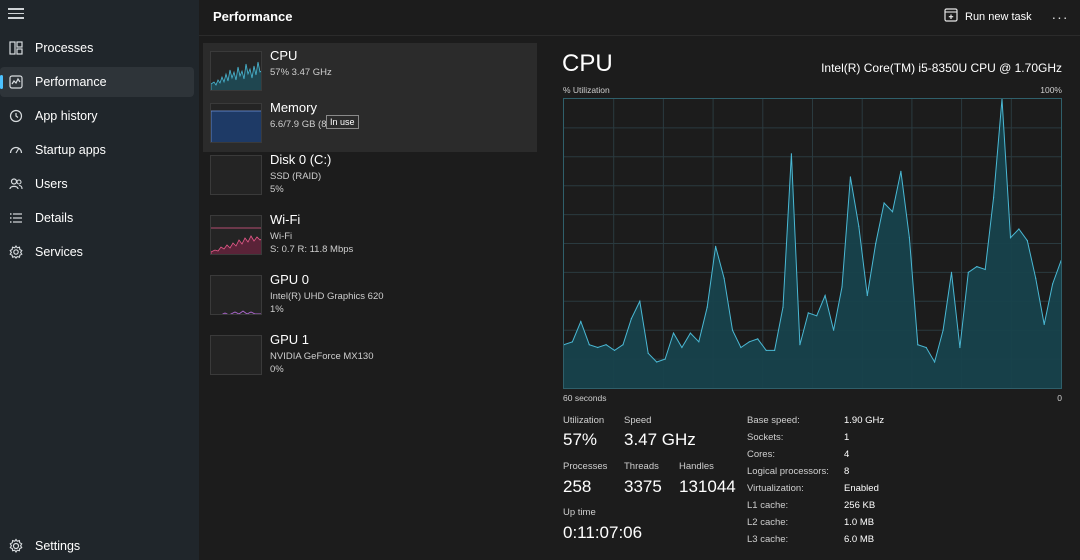  I want to click on device-item-gpu-1: GPU 1 NVIDIA GeForce MX130 0%, so click(370, 355).